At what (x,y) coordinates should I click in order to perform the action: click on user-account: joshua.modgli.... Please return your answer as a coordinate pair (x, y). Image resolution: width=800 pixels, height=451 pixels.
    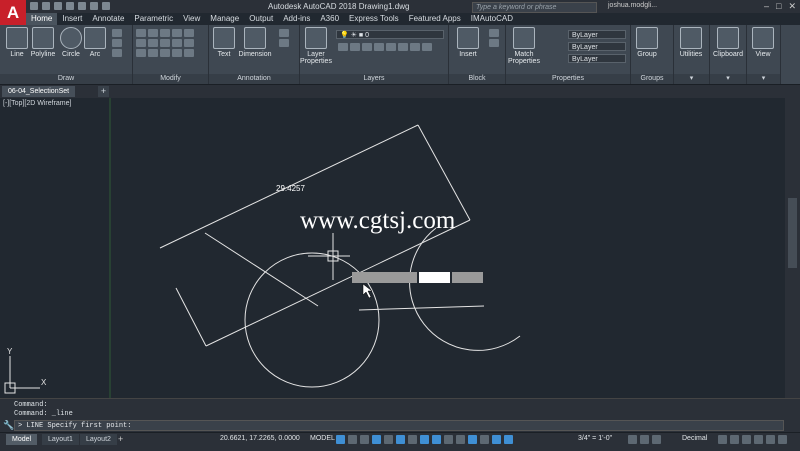
    Looking at the image, I should click on (632, 5).